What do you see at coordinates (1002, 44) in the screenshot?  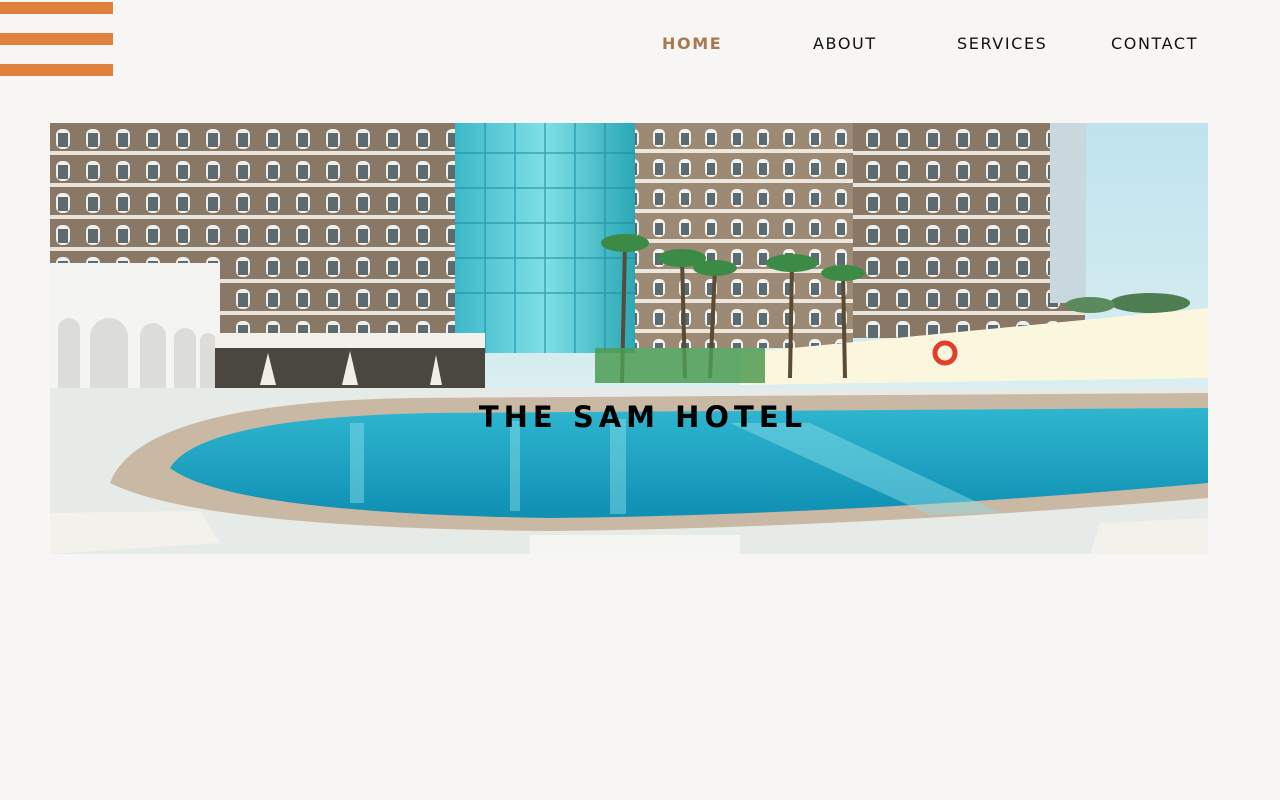 I see `nav-services-link: SERVICES` at bounding box center [1002, 44].